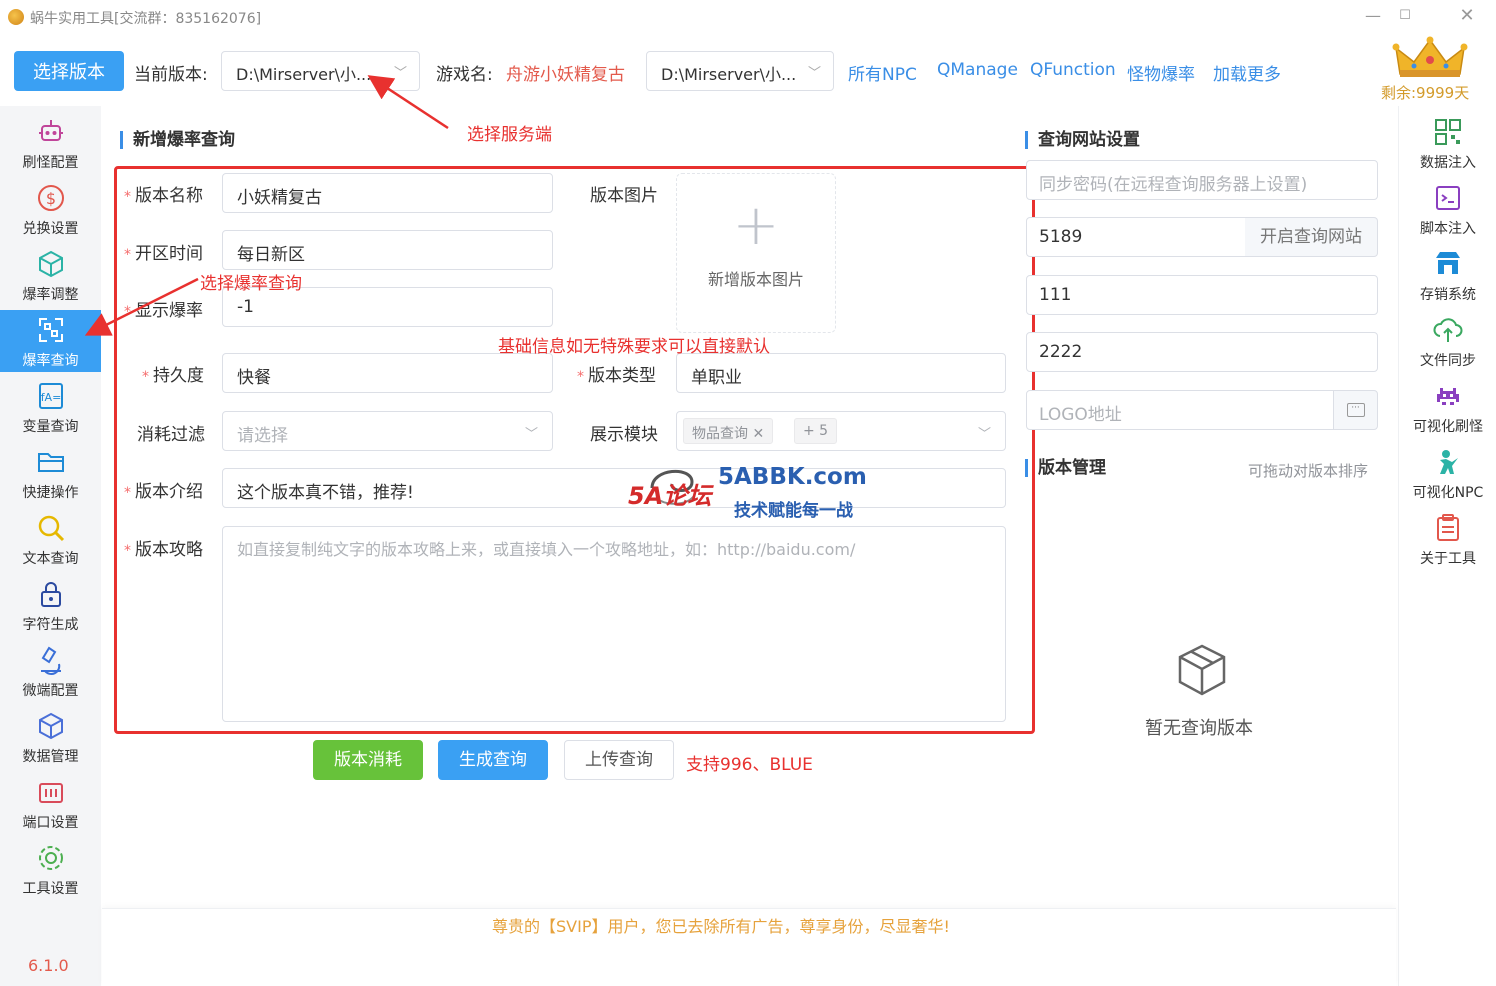 The height and width of the screenshot is (986, 1496). I want to click on sidebar-item-char-gen: 字符生成, so click(50, 605).